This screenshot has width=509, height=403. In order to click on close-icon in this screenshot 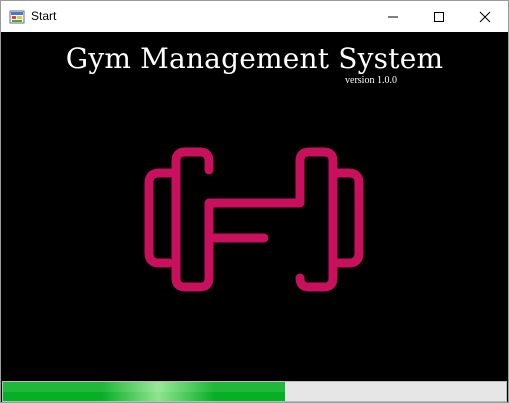, I will do `click(485, 16)`.